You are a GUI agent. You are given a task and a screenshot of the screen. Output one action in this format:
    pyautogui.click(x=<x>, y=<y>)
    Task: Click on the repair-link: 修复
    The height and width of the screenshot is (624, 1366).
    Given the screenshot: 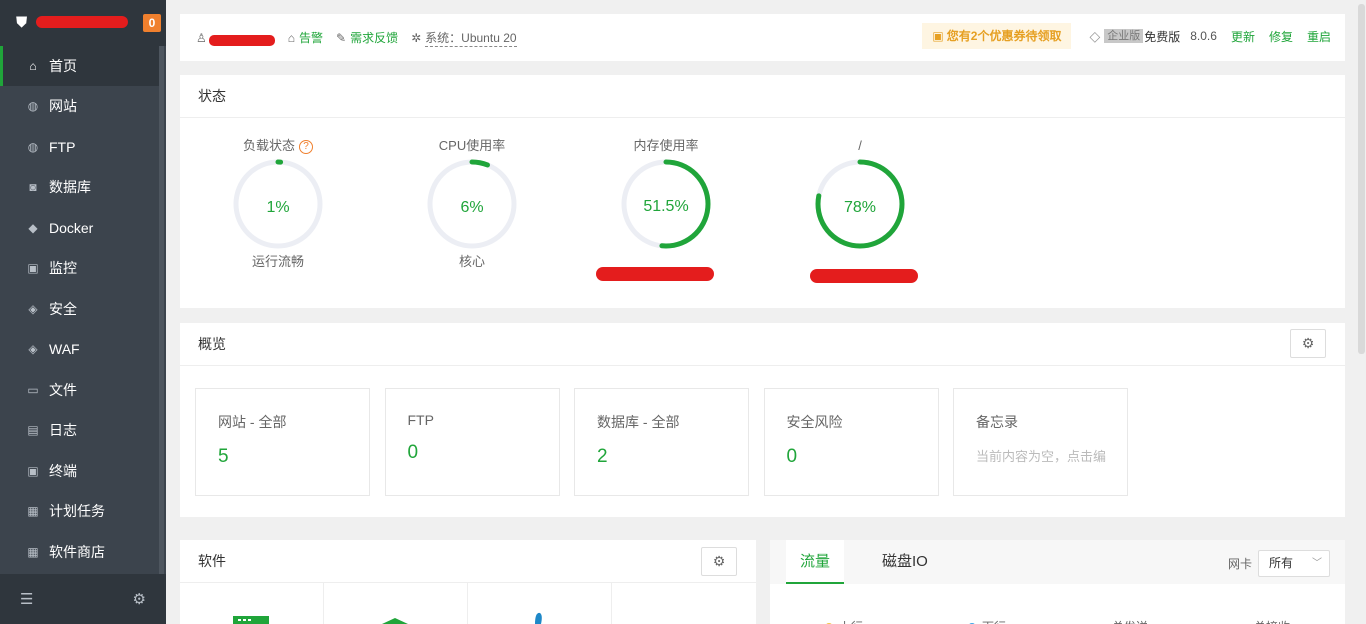 What is the action you would take?
    pyautogui.click(x=1281, y=36)
    